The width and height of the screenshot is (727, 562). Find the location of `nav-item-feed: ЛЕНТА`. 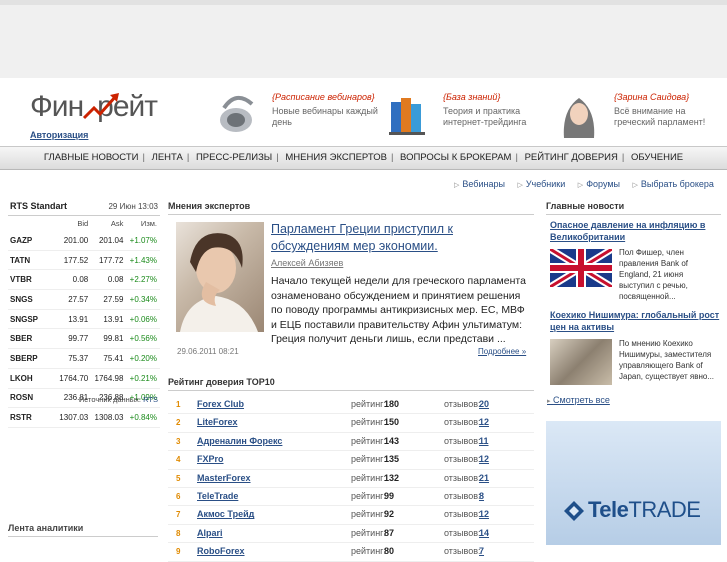

nav-item-feed: ЛЕНТА is located at coordinates (167, 157).